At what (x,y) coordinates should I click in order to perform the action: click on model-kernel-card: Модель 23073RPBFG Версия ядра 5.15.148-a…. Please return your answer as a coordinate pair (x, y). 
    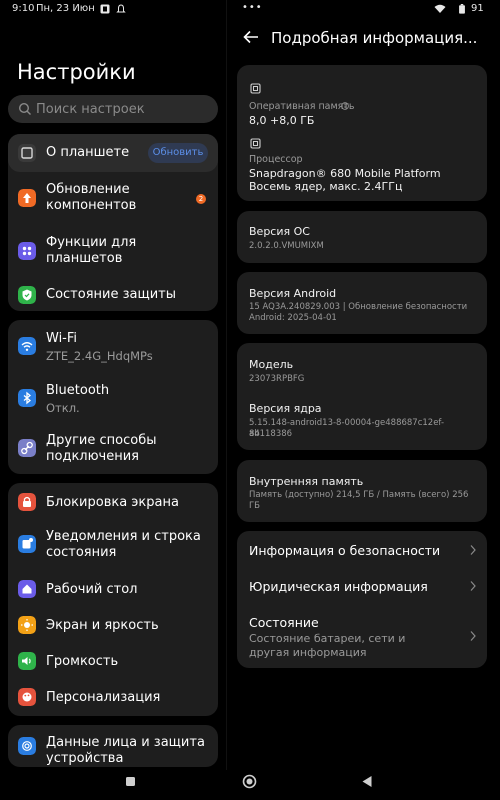
    Looking at the image, I should click on (362, 396).